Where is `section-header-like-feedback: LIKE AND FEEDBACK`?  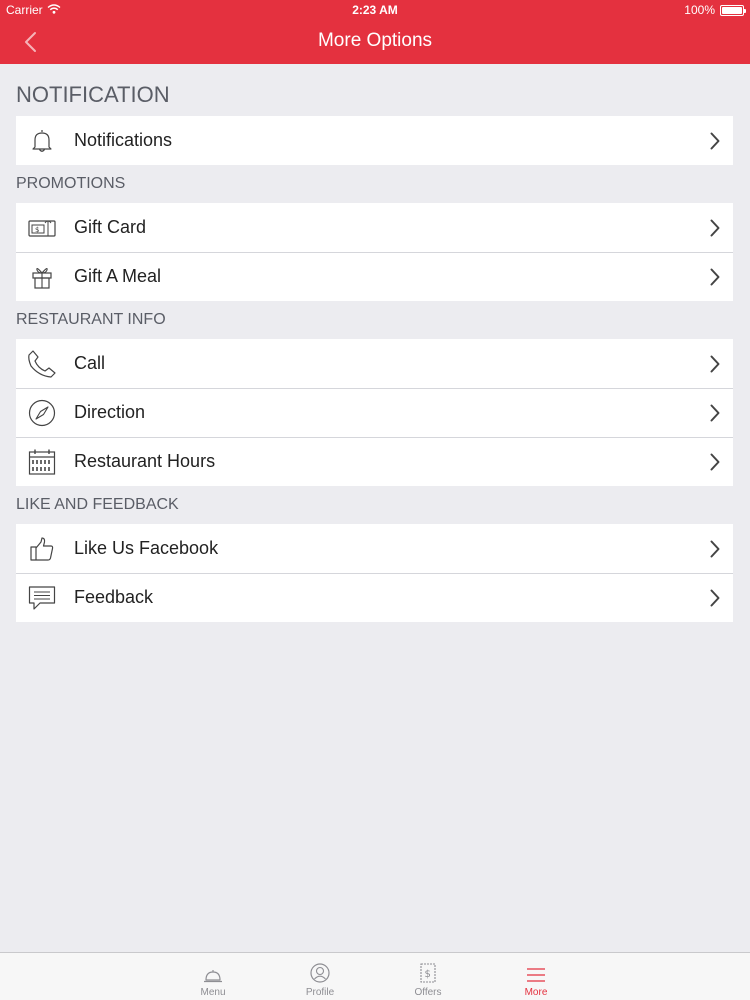
section-header-like-feedback: LIKE AND FEEDBACK is located at coordinates (97, 504).